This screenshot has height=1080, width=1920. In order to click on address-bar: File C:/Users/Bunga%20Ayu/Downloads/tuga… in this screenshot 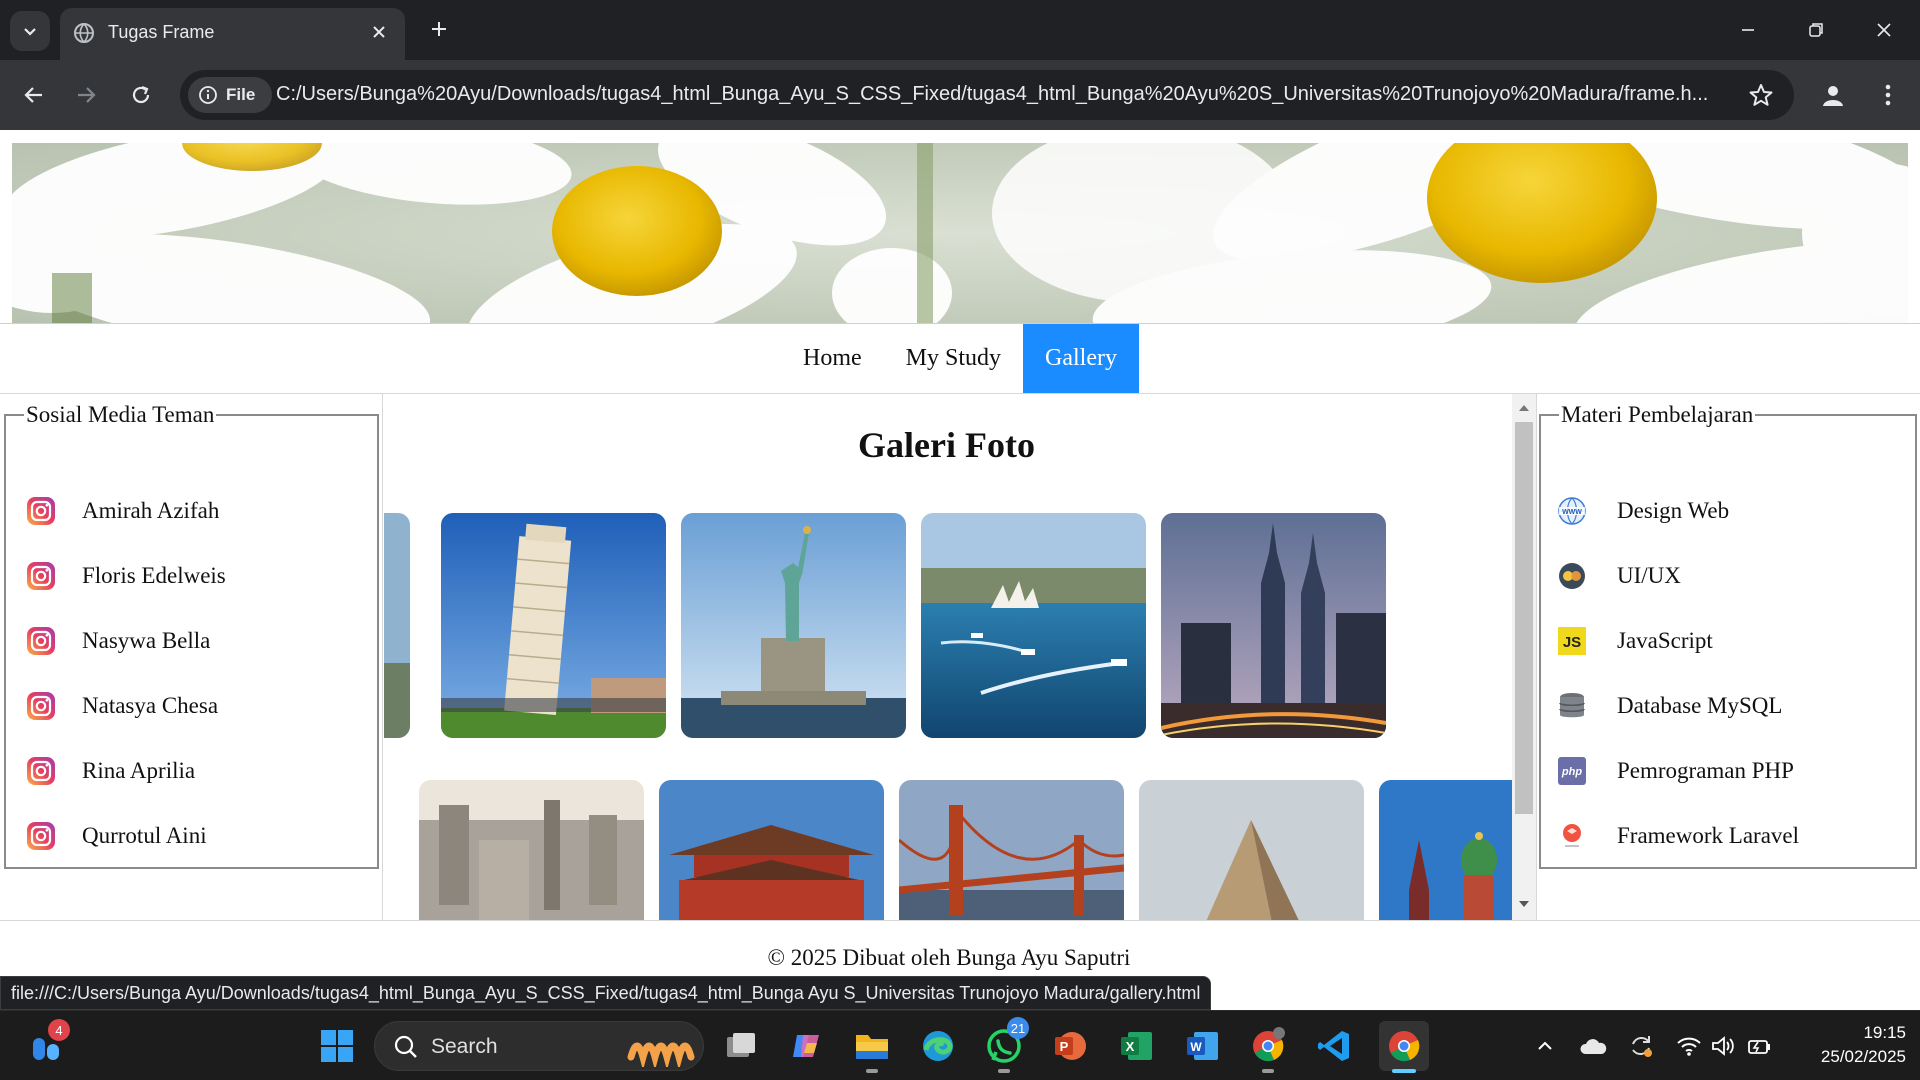, I will do `click(987, 95)`.